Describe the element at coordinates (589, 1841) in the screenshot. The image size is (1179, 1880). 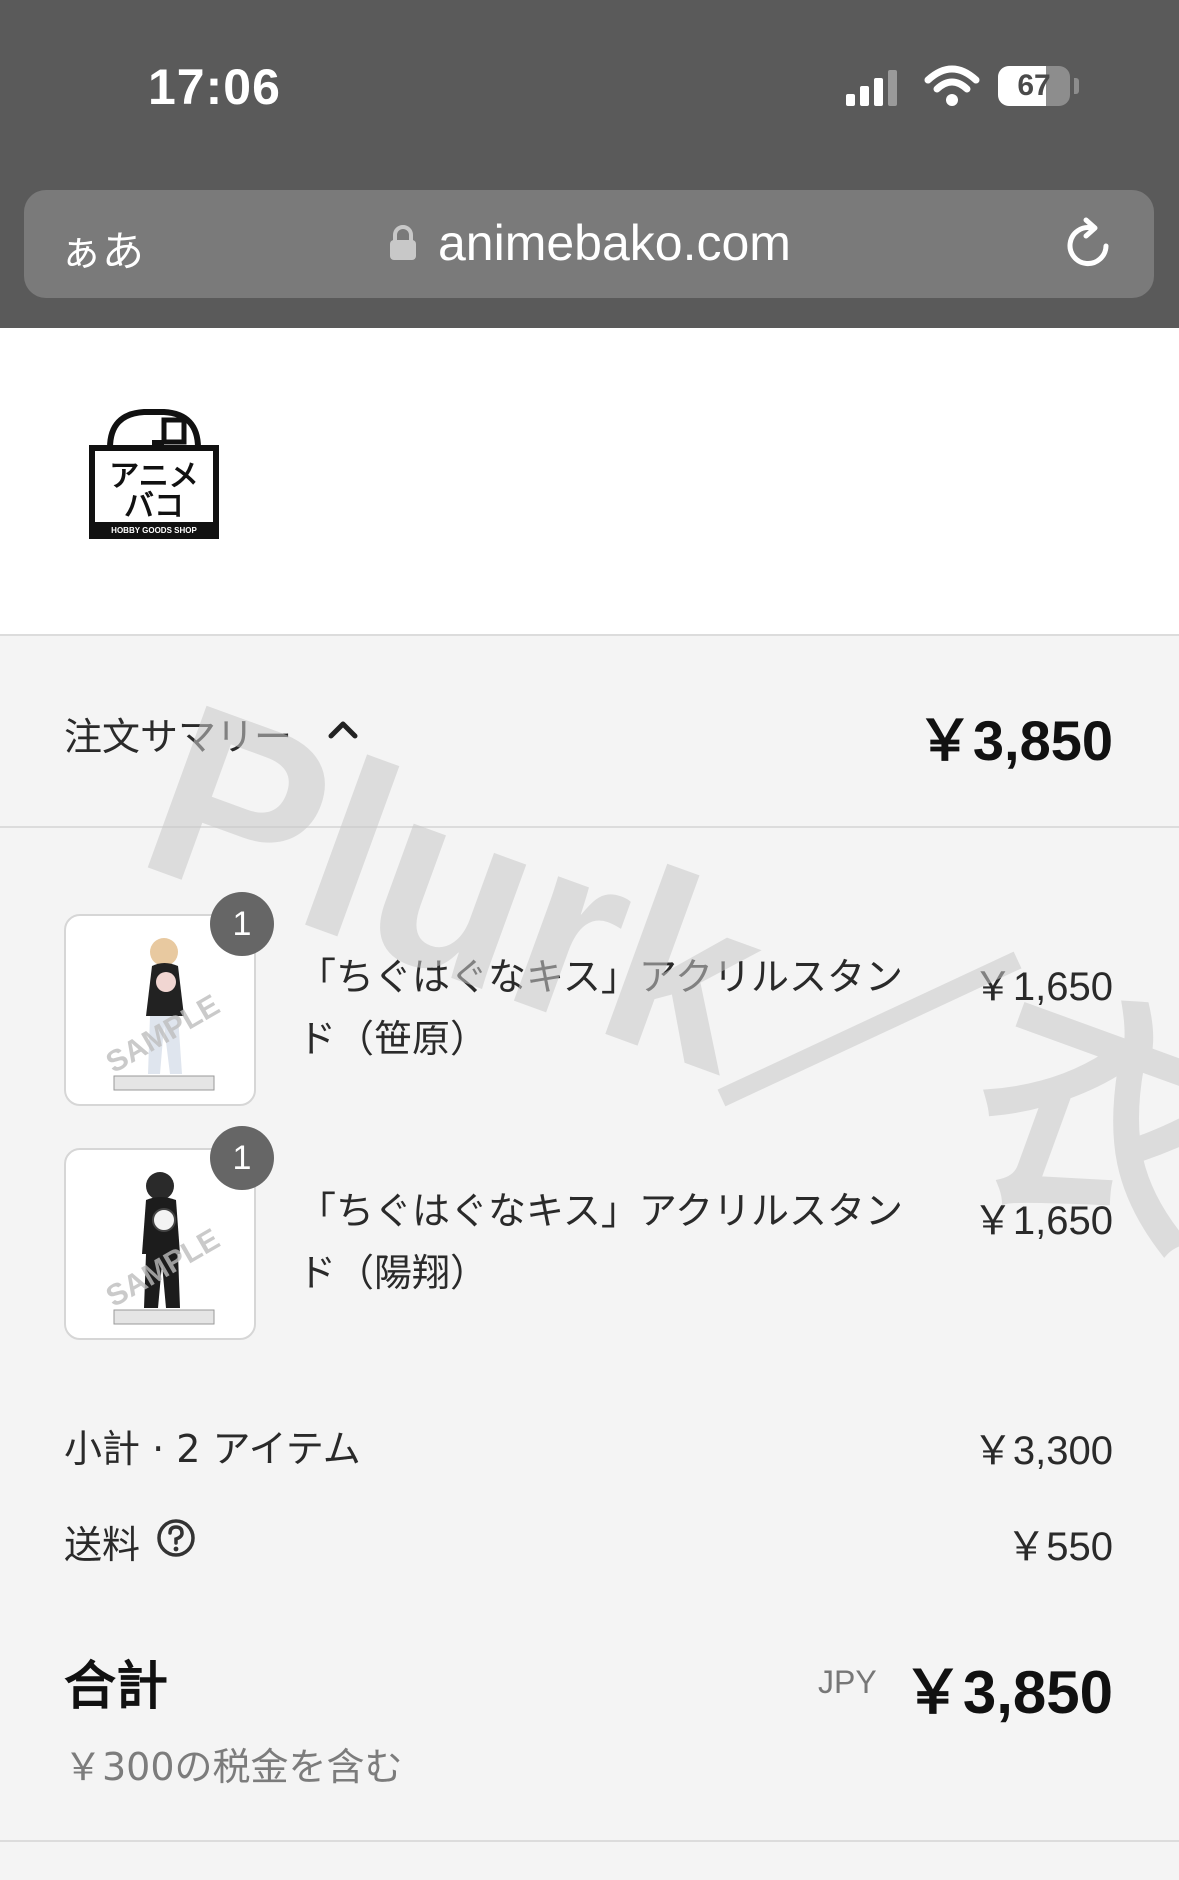
I see `divider` at that location.